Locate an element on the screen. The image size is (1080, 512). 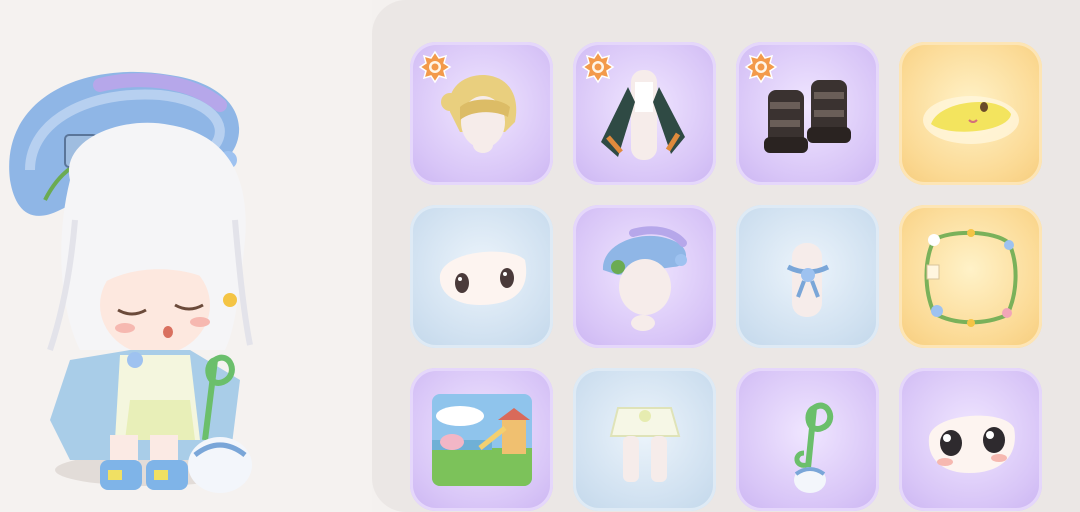
item-slot-expression is located at coordinates (970, 113).